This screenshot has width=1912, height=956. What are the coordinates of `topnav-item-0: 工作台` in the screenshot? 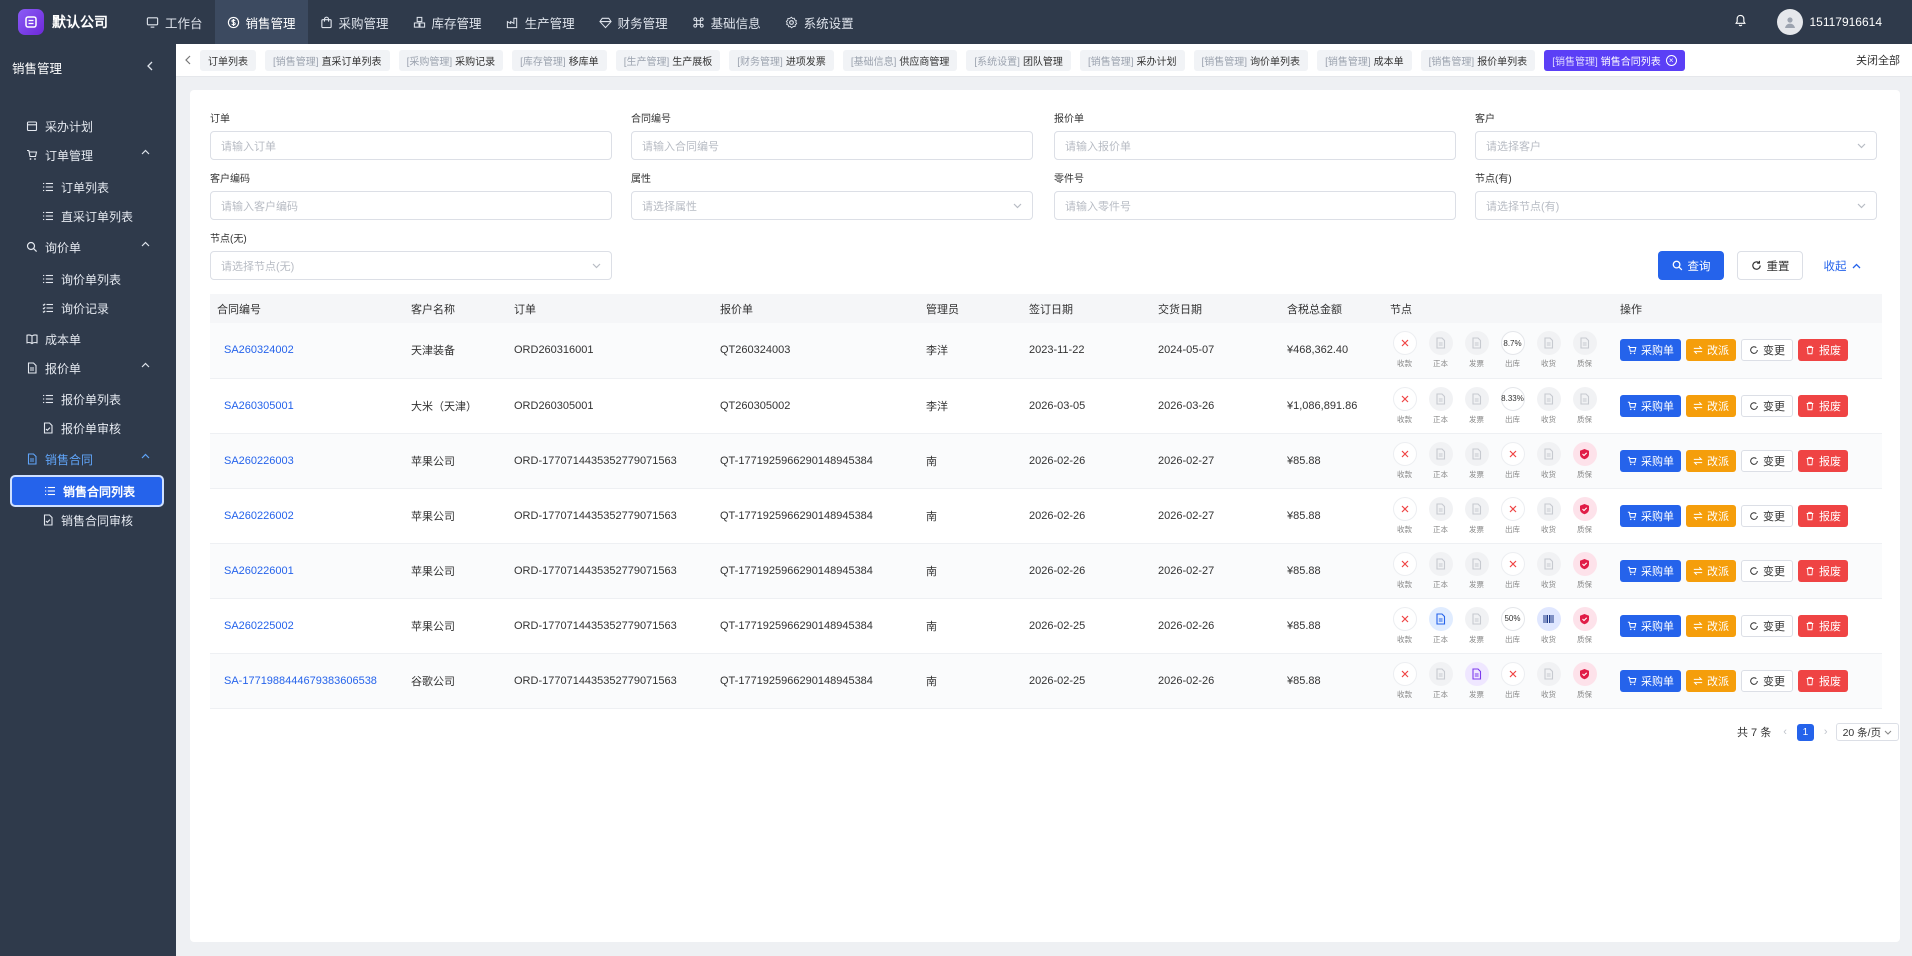 It's located at (174, 22).